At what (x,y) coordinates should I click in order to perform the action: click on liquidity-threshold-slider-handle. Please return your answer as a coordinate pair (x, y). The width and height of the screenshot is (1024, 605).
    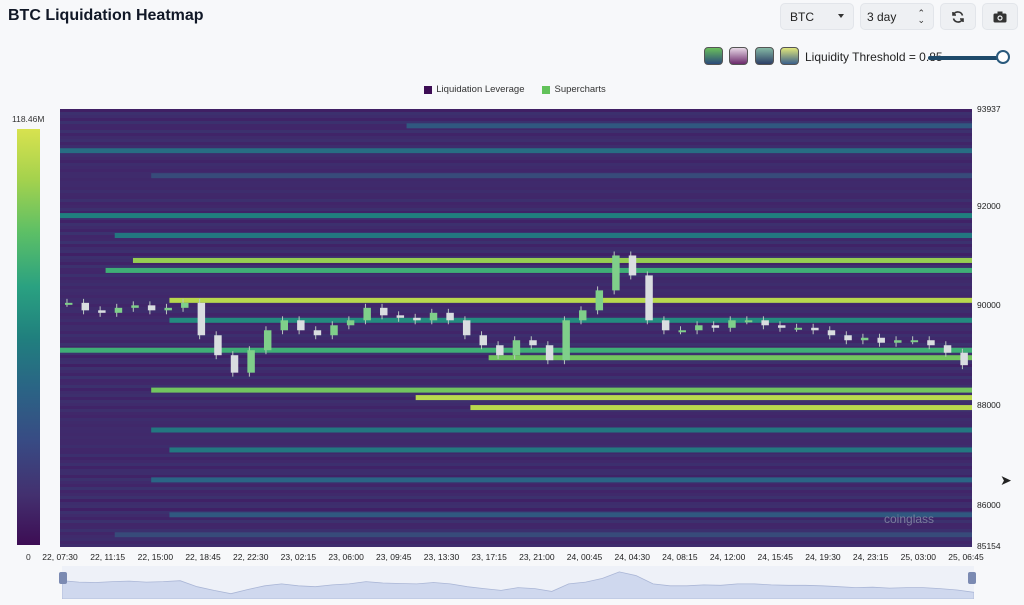
    Looking at the image, I should click on (1003, 57).